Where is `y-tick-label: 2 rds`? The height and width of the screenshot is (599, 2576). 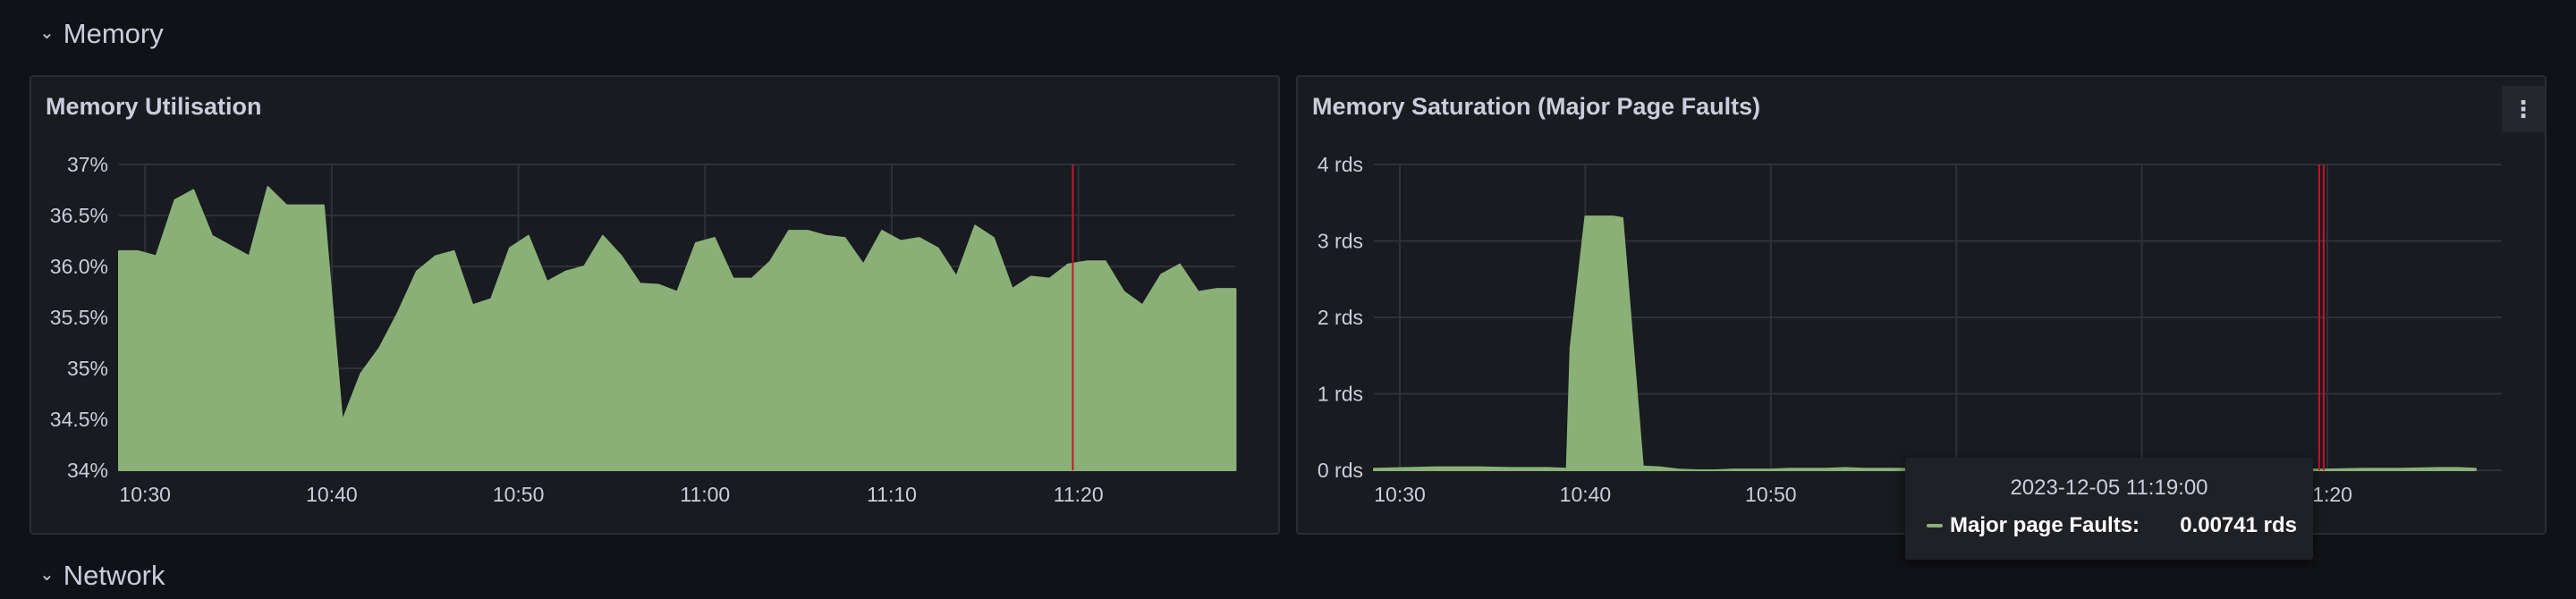 y-tick-label: 2 rds is located at coordinates (1340, 317).